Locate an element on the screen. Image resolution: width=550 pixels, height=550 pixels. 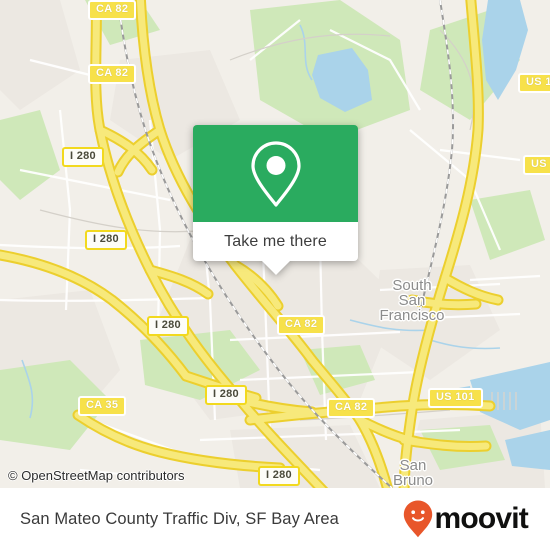
shield-ca-82-lower: CA 82 is located at coordinates (351, 408).